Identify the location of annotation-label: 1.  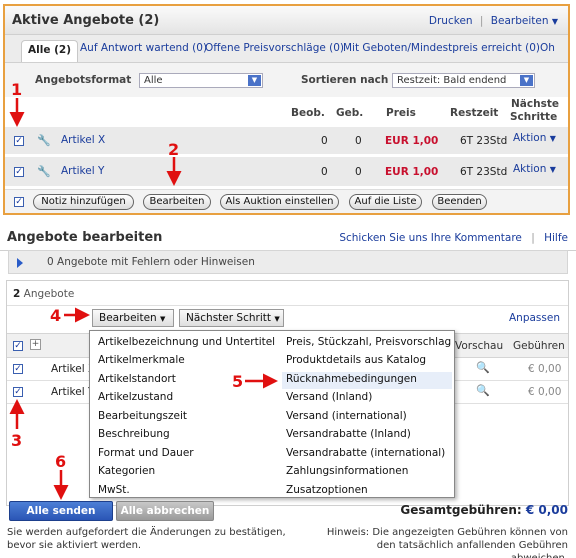
(17, 89).